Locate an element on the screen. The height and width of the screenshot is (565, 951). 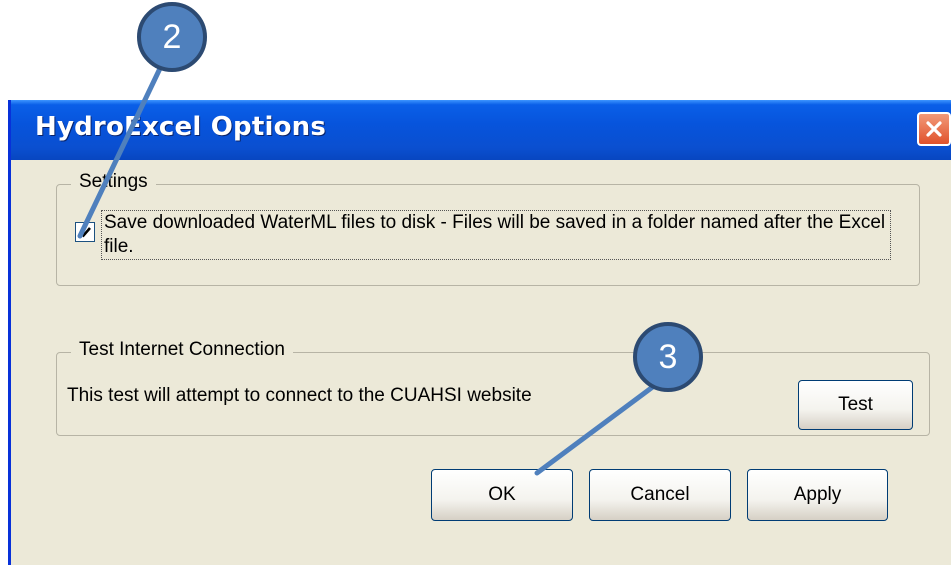
save-waterml-checkbox is located at coordinates (85, 232).